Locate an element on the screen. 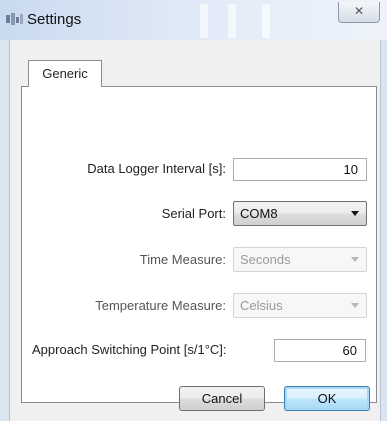  data-logger-interval-label: Data Logger Interval [s]: is located at coordinates (156, 168).